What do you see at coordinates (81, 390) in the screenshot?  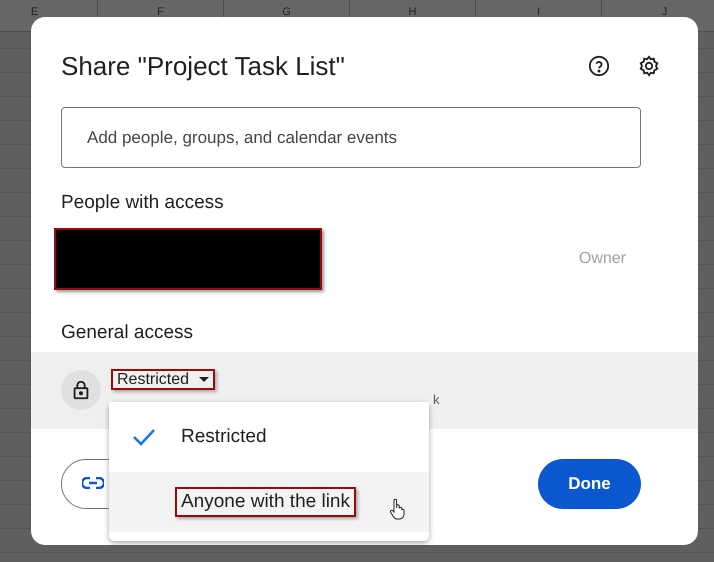 I see `lock-icon` at bounding box center [81, 390].